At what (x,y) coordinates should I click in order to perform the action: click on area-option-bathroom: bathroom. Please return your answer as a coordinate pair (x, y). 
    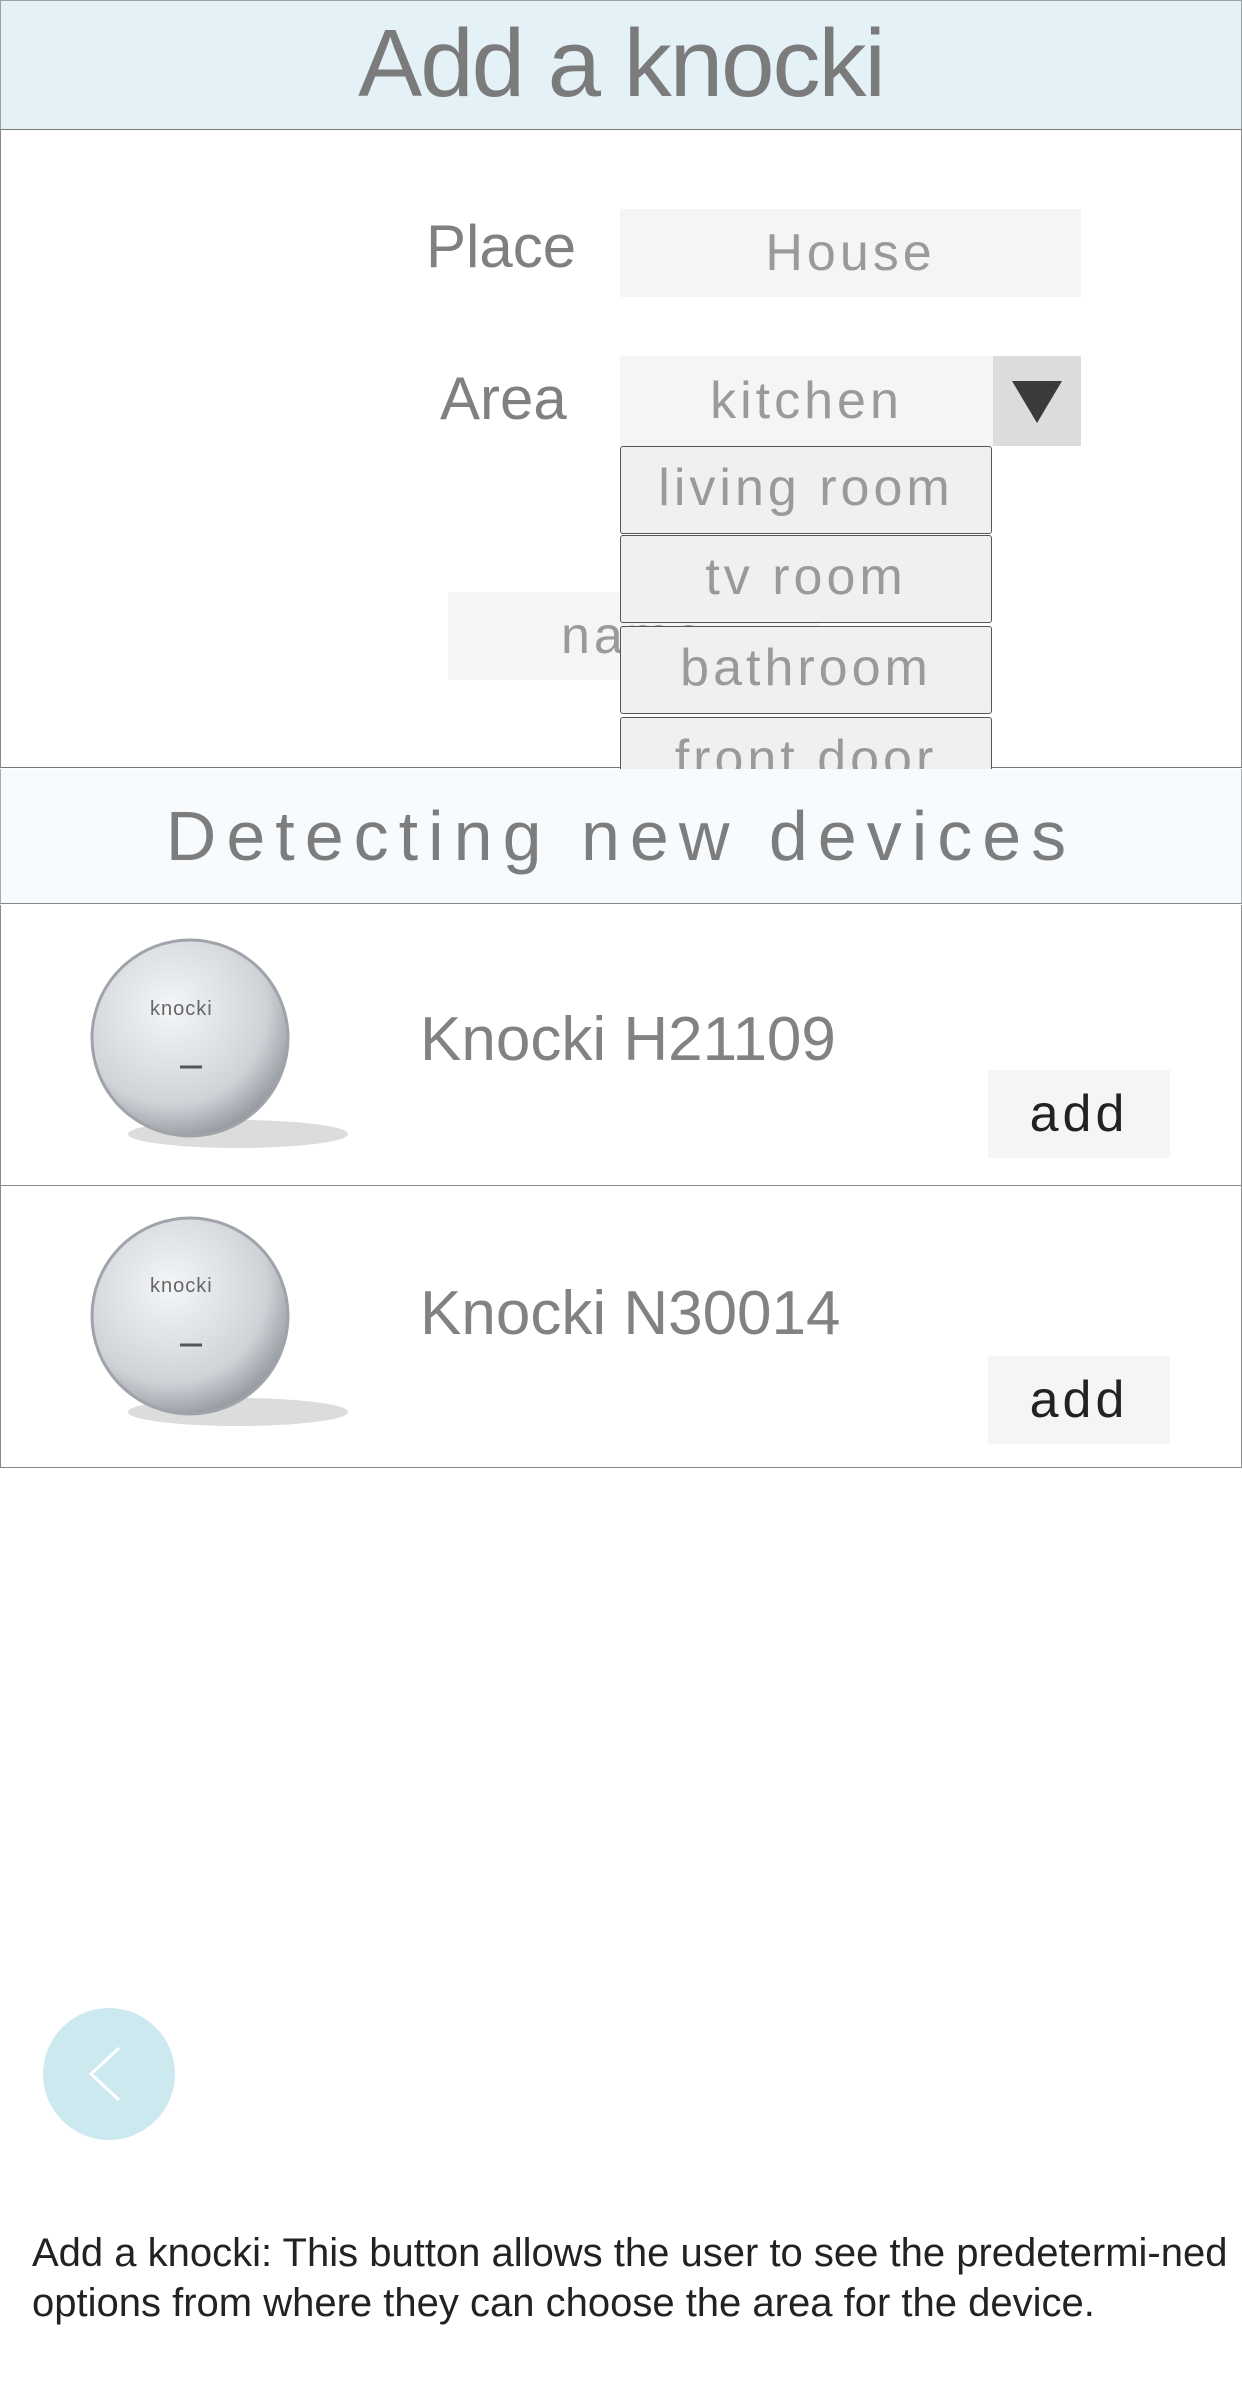
    Looking at the image, I should click on (806, 670).